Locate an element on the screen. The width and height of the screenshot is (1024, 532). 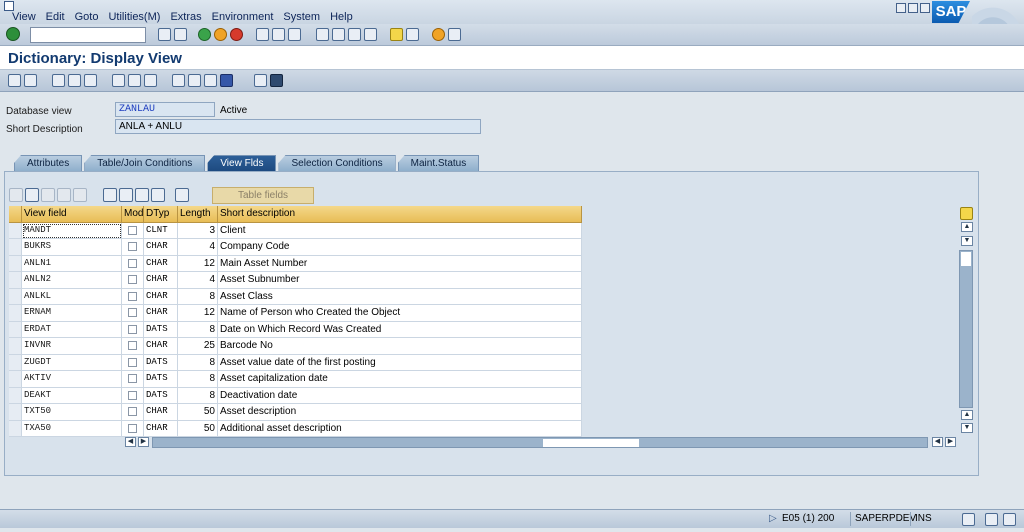
cell-view-field: AKTIV is located at coordinates (72, 379).